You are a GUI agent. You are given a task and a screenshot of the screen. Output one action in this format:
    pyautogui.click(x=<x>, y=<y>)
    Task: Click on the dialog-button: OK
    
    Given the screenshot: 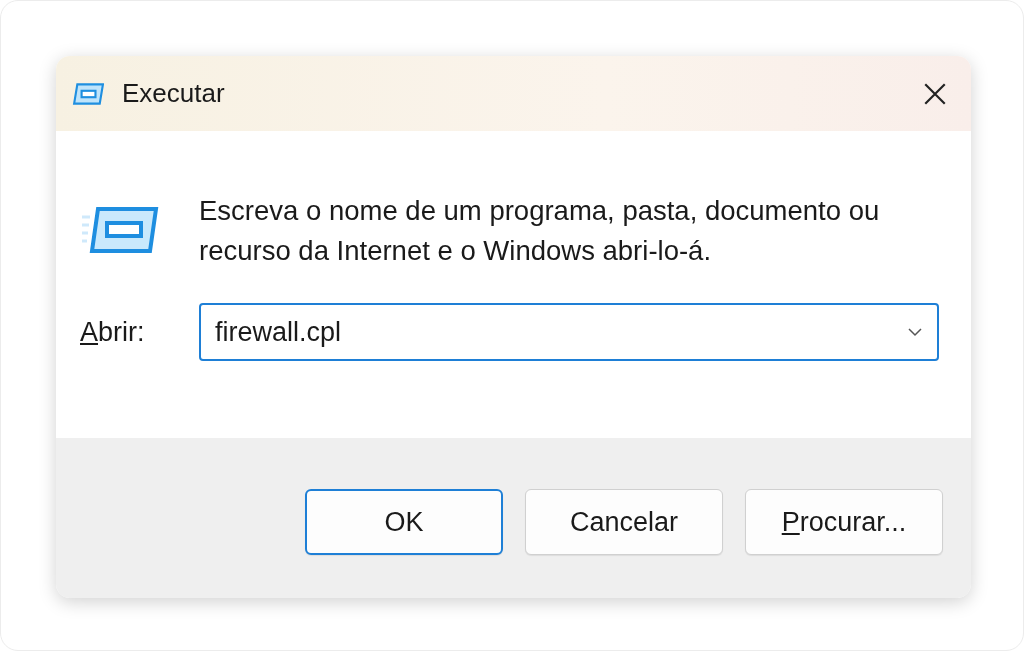 What is the action you would take?
    pyautogui.click(x=404, y=522)
    